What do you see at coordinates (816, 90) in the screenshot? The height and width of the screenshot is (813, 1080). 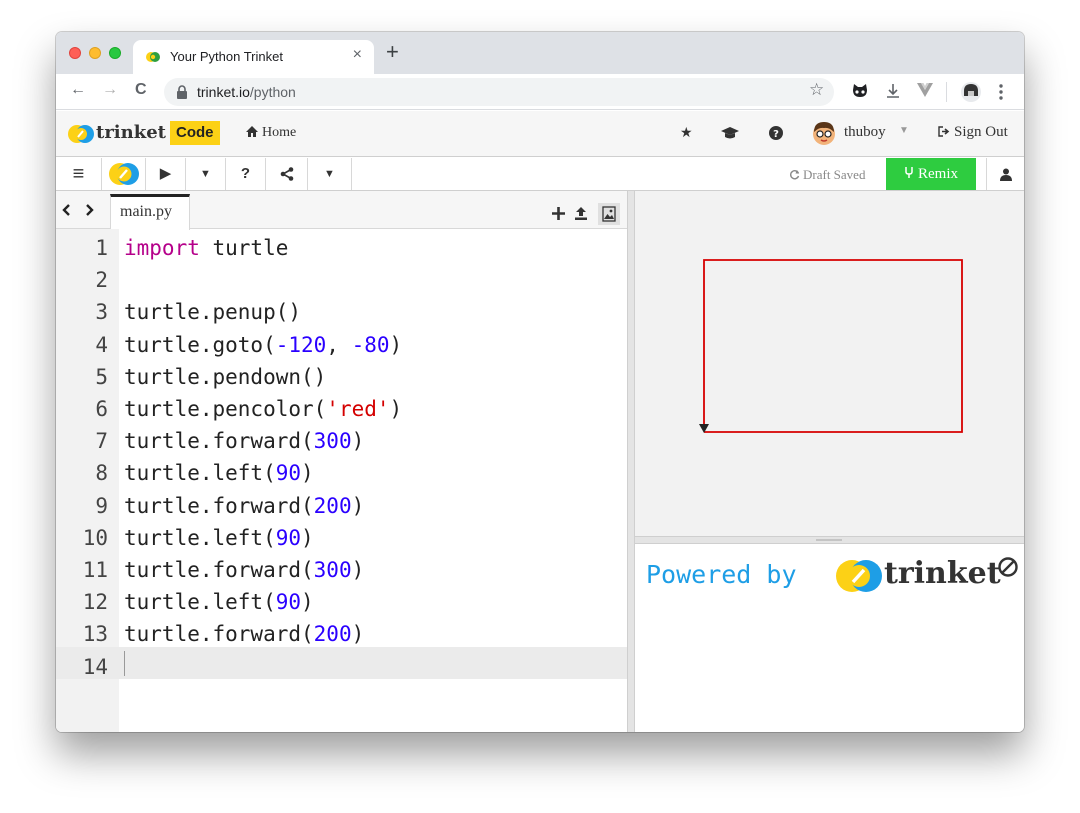 I see `bookmark-star-icon: ☆` at bounding box center [816, 90].